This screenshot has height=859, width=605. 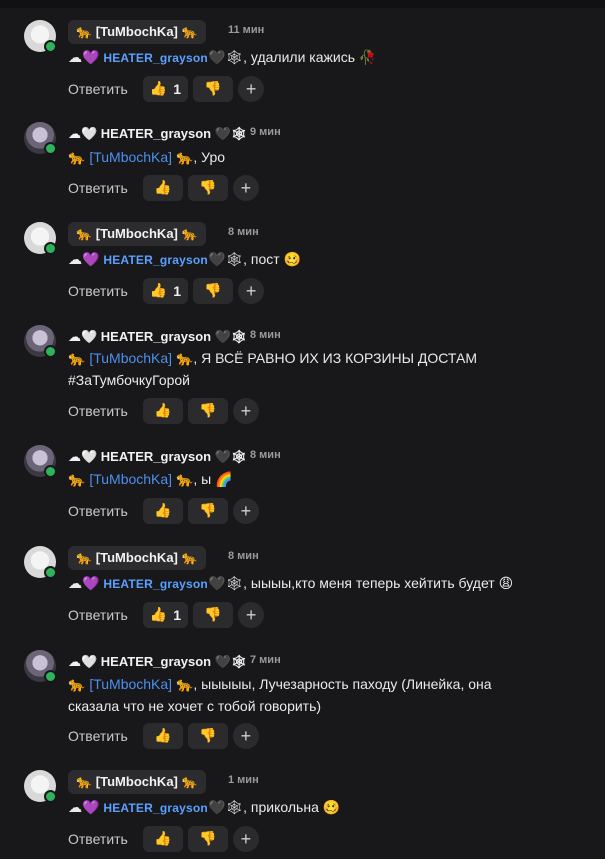 I want to click on comment-text: ☁💜 HEATER_grayson🖤🕸, прикольна 🥴, so click(x=318, y=808).